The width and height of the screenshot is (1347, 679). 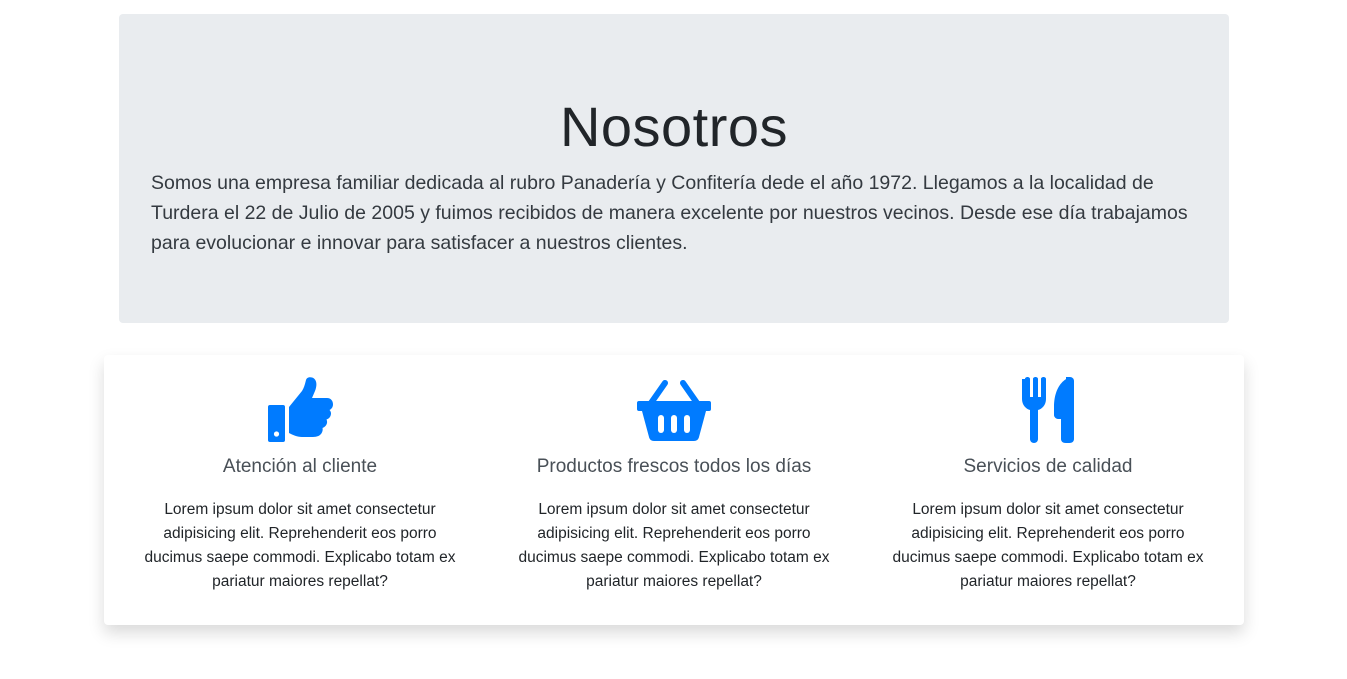 I want to click on feature-title: Servicios de calidad, so click(x=1048, y=466).